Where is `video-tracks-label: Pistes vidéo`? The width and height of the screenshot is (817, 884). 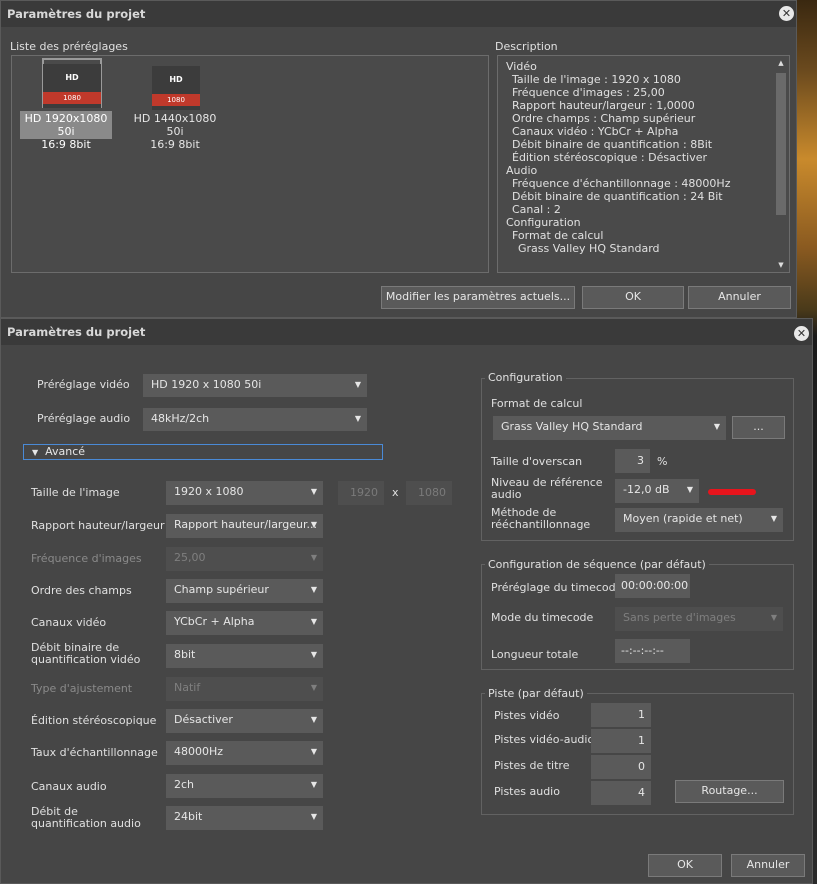
video-tracks-label: Pistes vidéo is located at coordinates (527, 715).